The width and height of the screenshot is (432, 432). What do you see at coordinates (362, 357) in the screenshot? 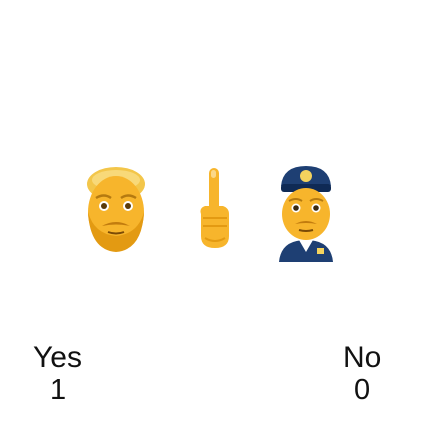
I see `answer-no-label: No` at bounding box center [362, 357].